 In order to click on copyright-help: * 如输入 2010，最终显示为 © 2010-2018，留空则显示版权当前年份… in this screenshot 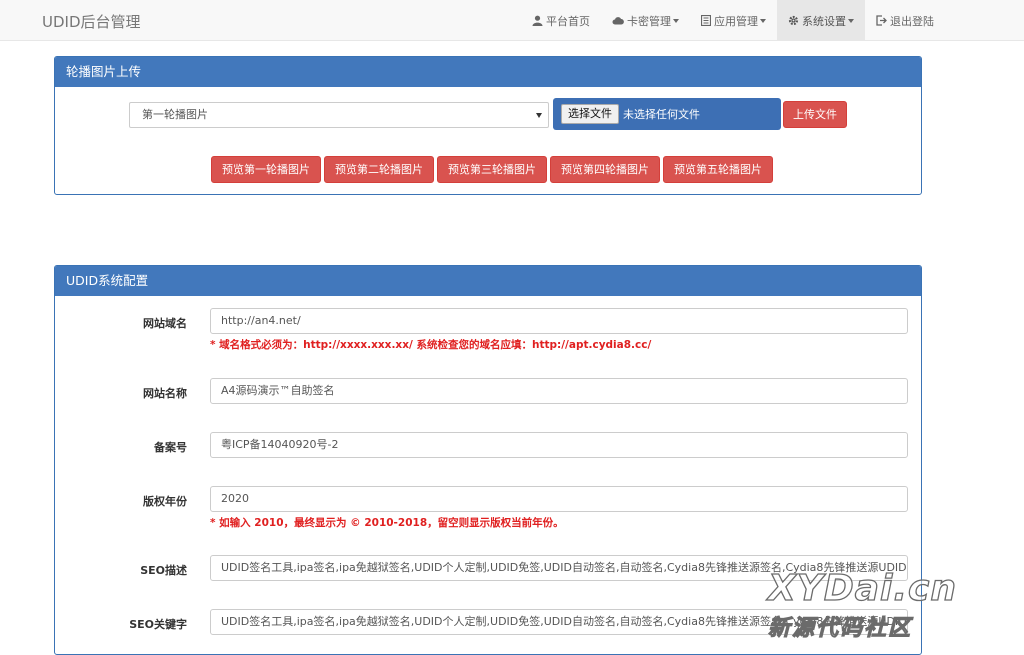, I will do `click(387, 523)`.